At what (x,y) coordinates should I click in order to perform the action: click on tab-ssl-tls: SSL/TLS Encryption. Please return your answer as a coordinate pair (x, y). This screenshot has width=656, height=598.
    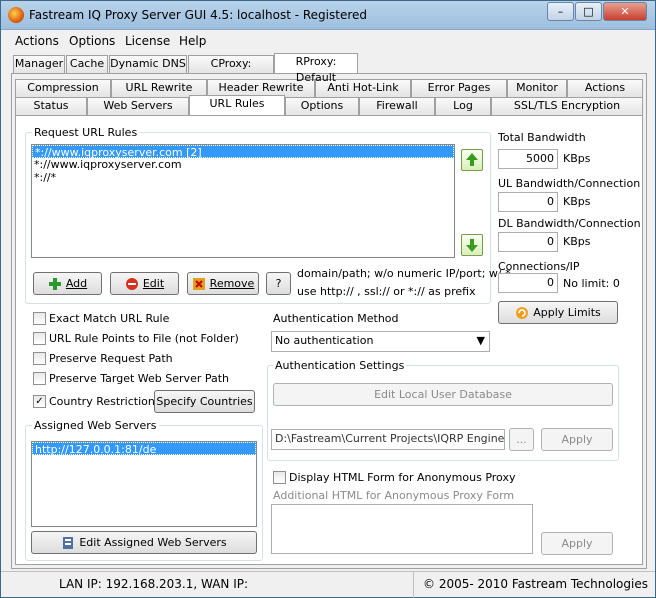
    Looking at the image, I should click on (567, 106).